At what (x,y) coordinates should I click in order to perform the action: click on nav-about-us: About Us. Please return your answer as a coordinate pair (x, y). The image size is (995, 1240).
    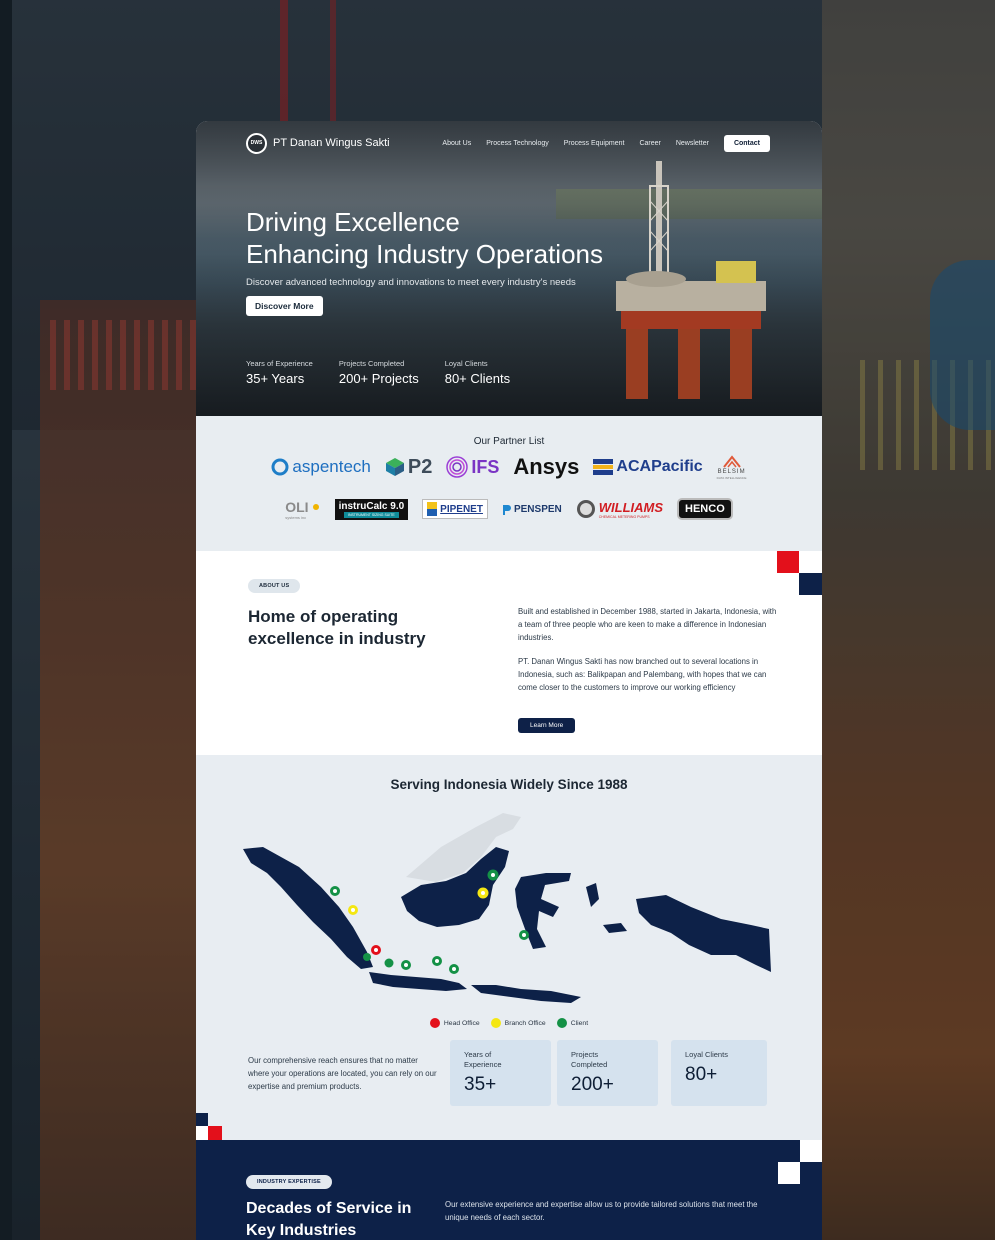
    Looking at the image, I should click on (456, 143).